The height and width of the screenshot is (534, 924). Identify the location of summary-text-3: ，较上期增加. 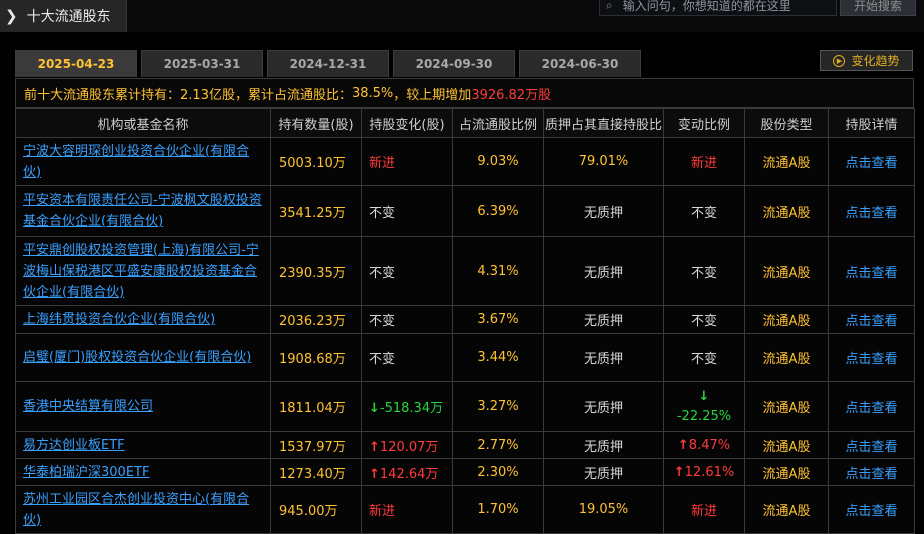
(432, 95).